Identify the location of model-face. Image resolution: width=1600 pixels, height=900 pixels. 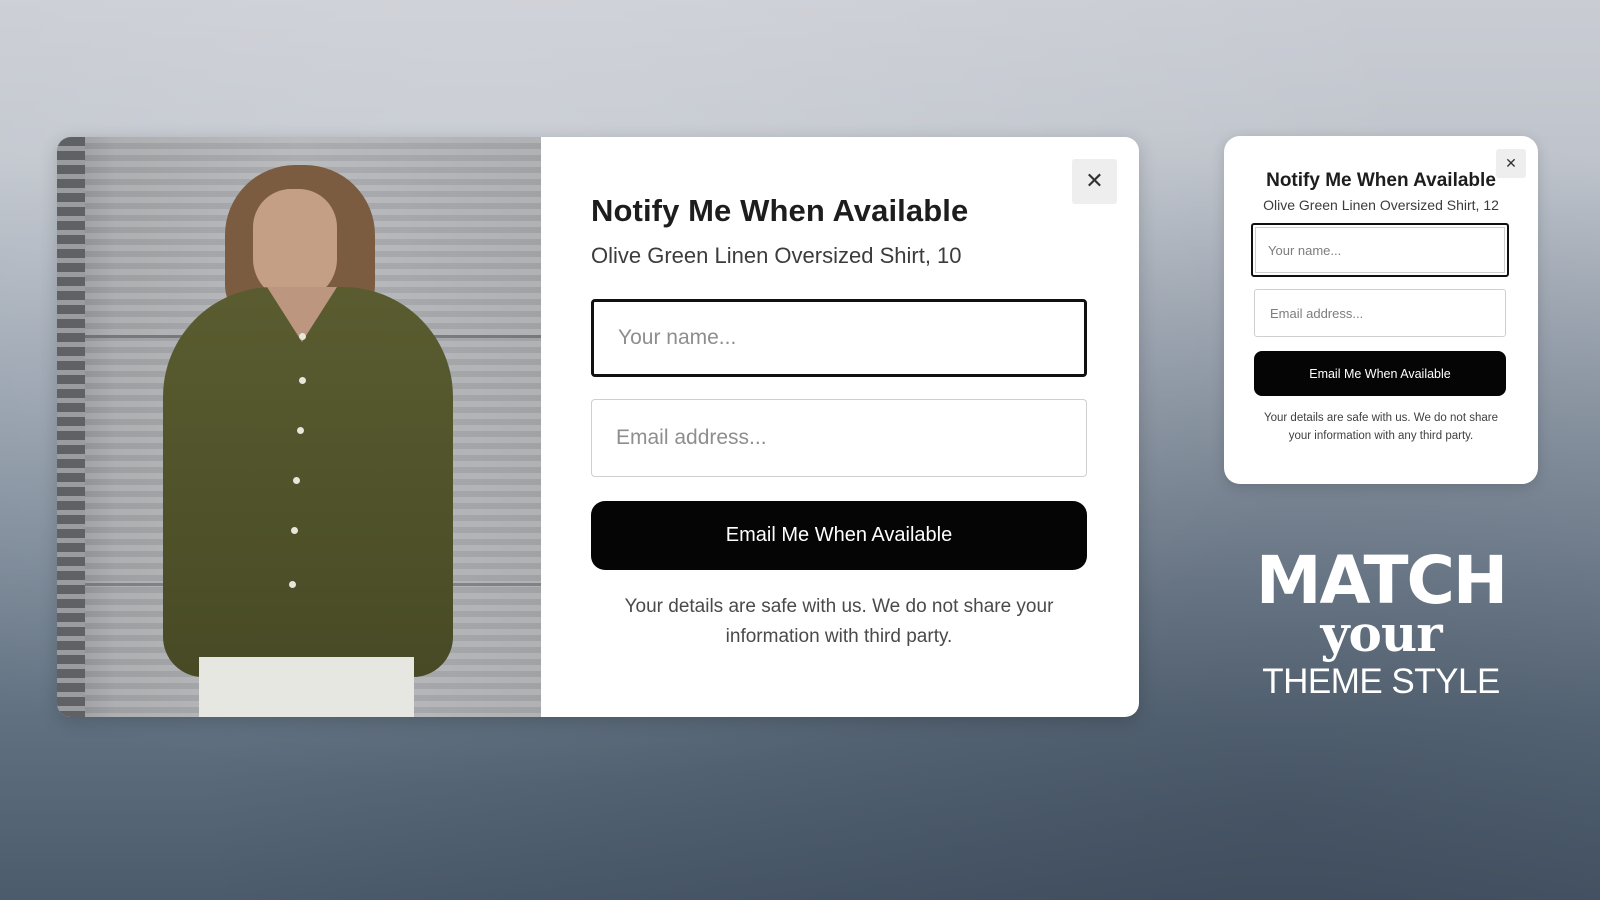
(295, 245).